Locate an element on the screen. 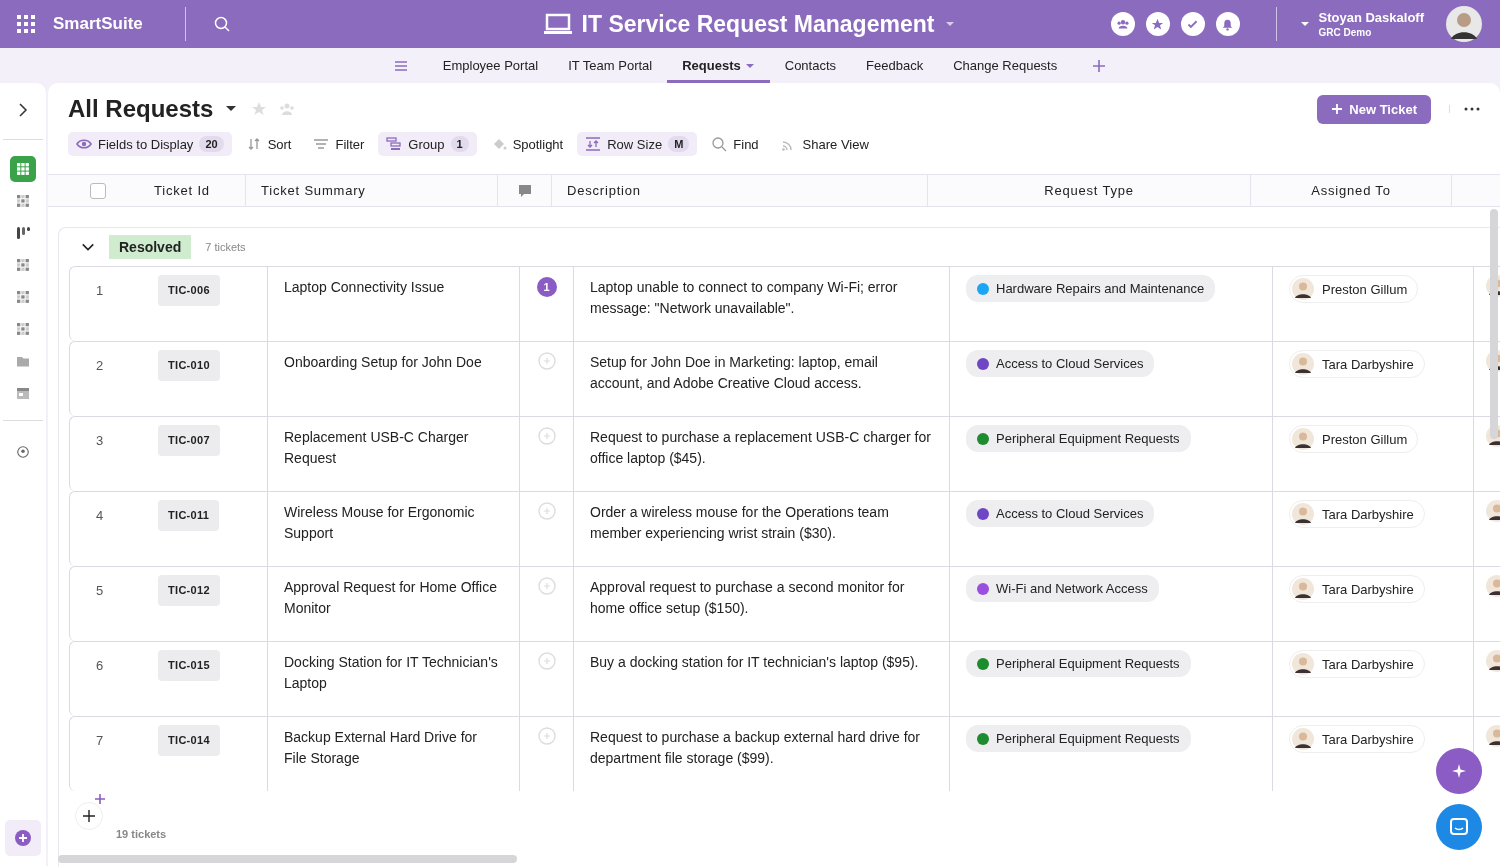 This screenshot has height=866, width=1500. row-number: 4 is located at coordinates (100, 516).